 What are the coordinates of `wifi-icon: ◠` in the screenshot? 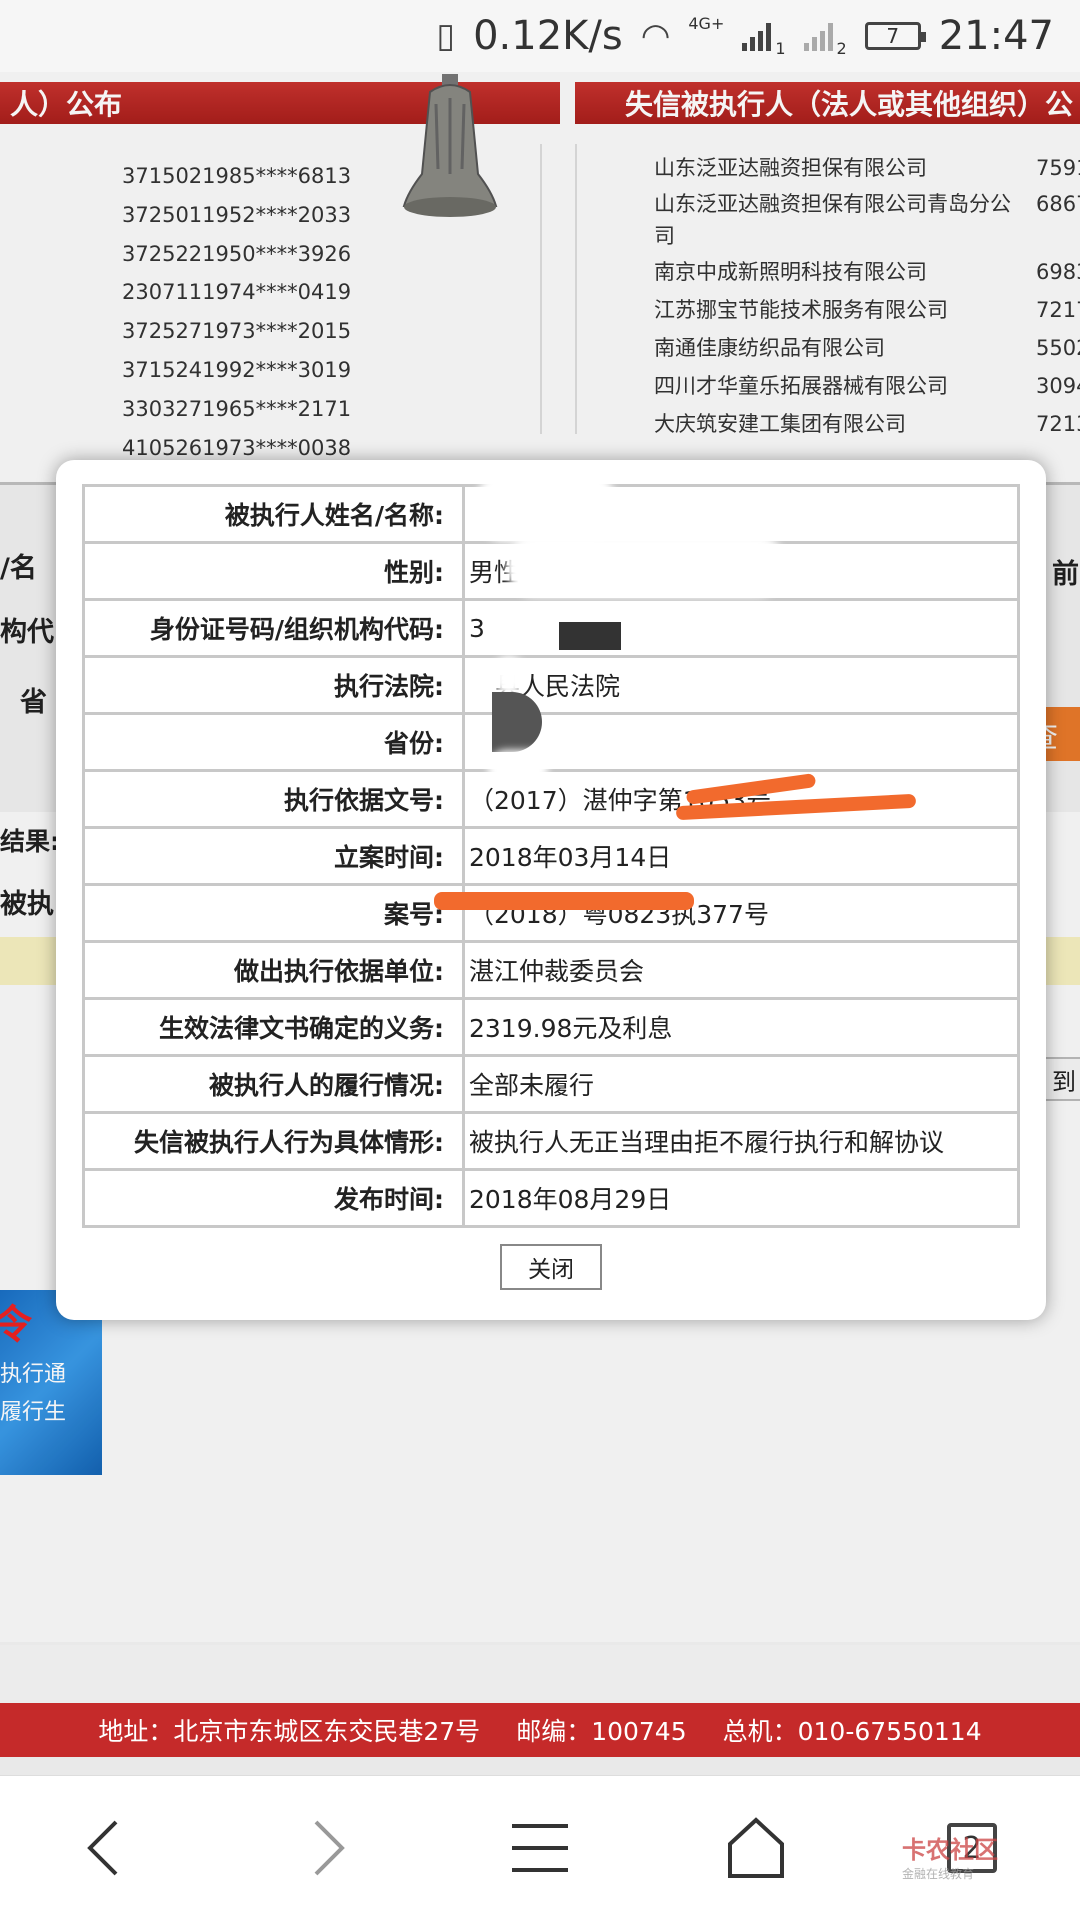 It's located at (655, 36).